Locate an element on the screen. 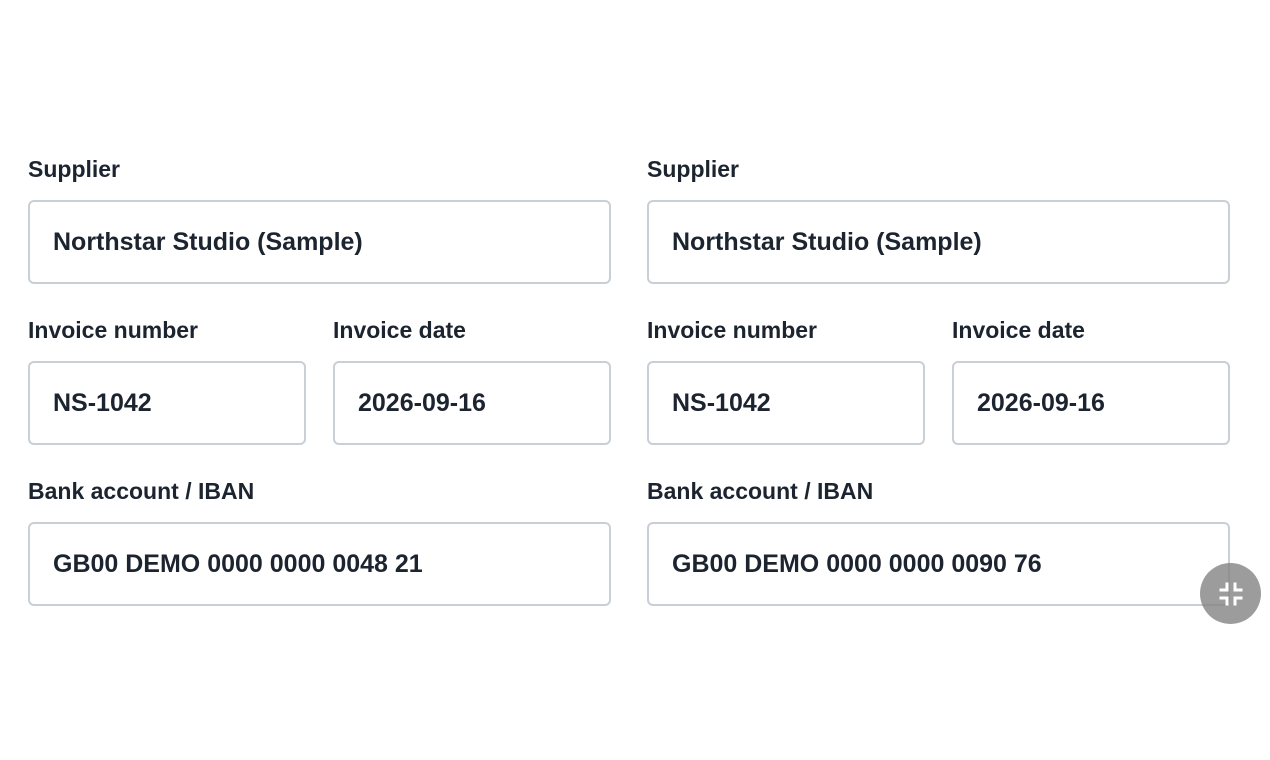  collapse-icon is located at coordinates (1230, 593).